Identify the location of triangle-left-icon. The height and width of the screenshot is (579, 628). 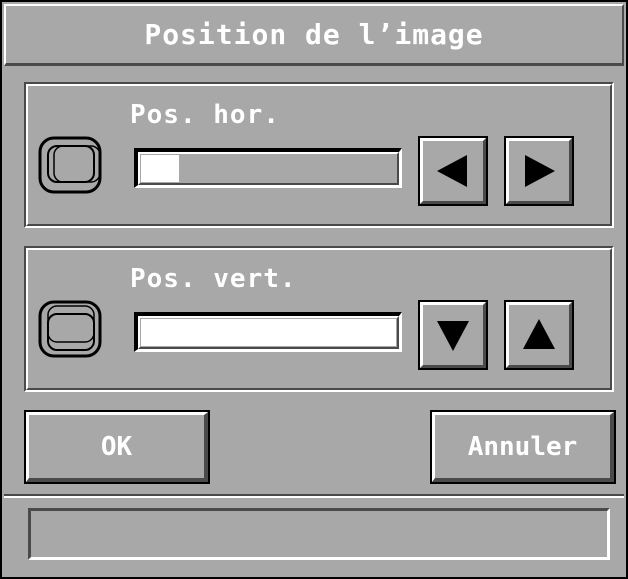
(452, 171).